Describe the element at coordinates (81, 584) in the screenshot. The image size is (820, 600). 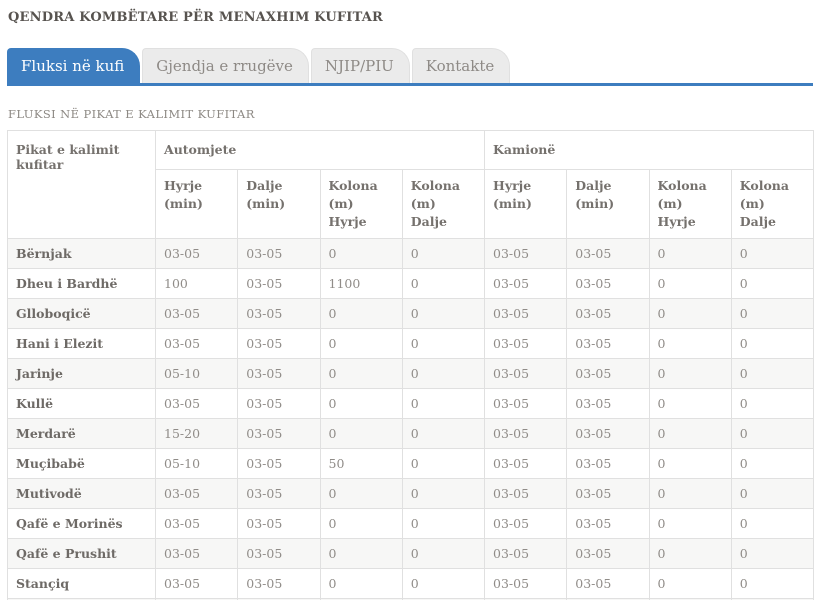
I see `crossing-point-name: Stançiq` at that location.